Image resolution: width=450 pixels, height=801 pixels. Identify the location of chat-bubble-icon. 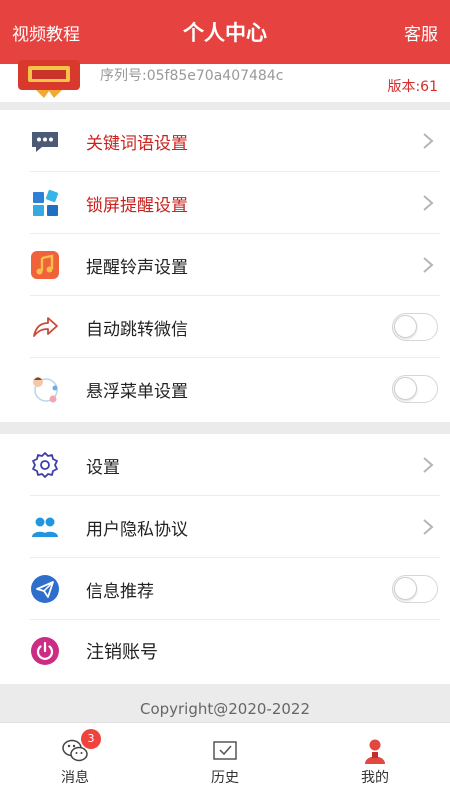
(45, 142).